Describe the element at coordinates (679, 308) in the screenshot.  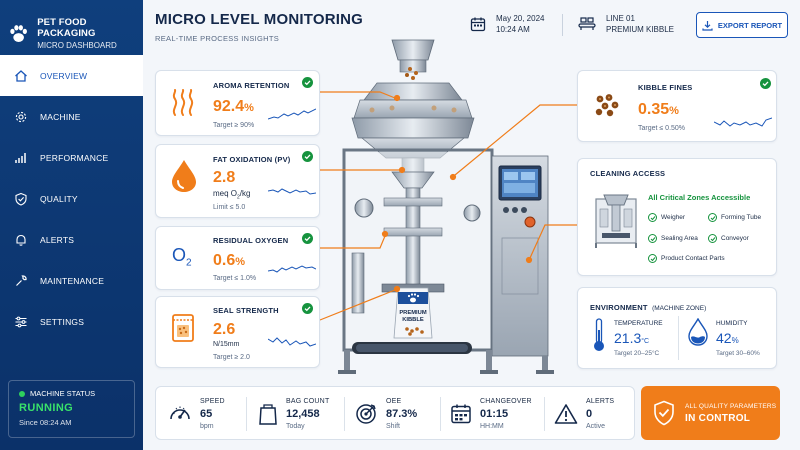
I see `environment-title-suffix: (MACHINE ZONE)` at that location.